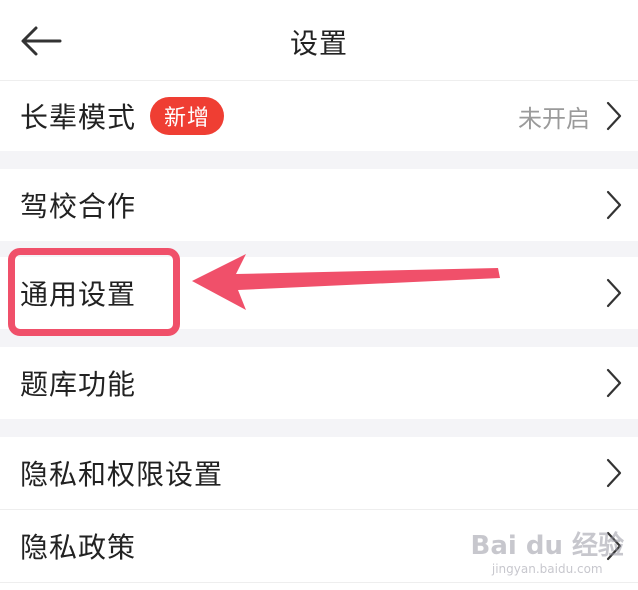  Describe the element at coordinates (554, 118) in the screenshot. I see `elder-mode-status: 未开启` at that location.